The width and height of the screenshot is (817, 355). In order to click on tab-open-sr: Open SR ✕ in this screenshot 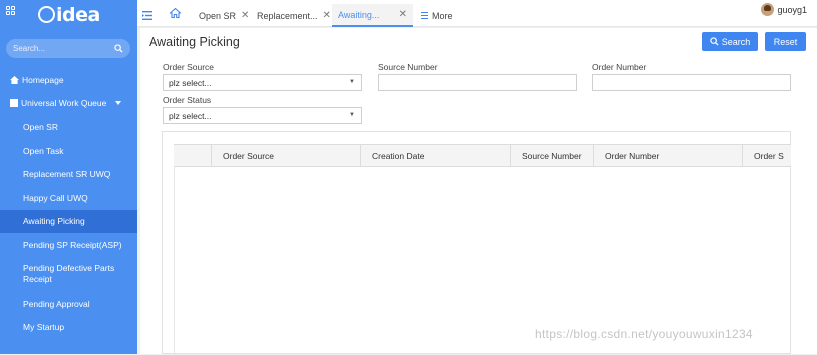, I will do `click(224, 15)`.